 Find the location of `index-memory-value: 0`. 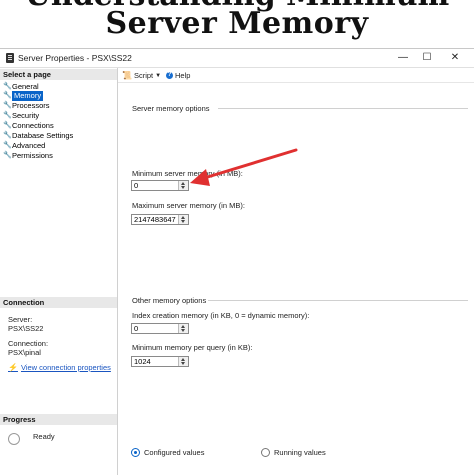

index-memory-value: 0 is located at coordinates (136, 328).